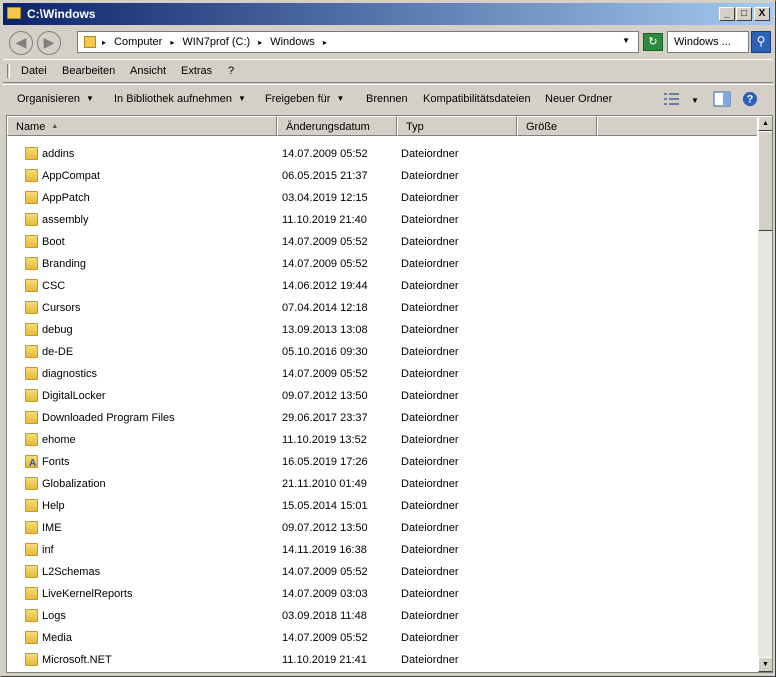 The width and height of the screenshot is (776, 677). Describe the element at coordinates (765, 181) in the screenshot. I see `scroll-thumb` at that location.